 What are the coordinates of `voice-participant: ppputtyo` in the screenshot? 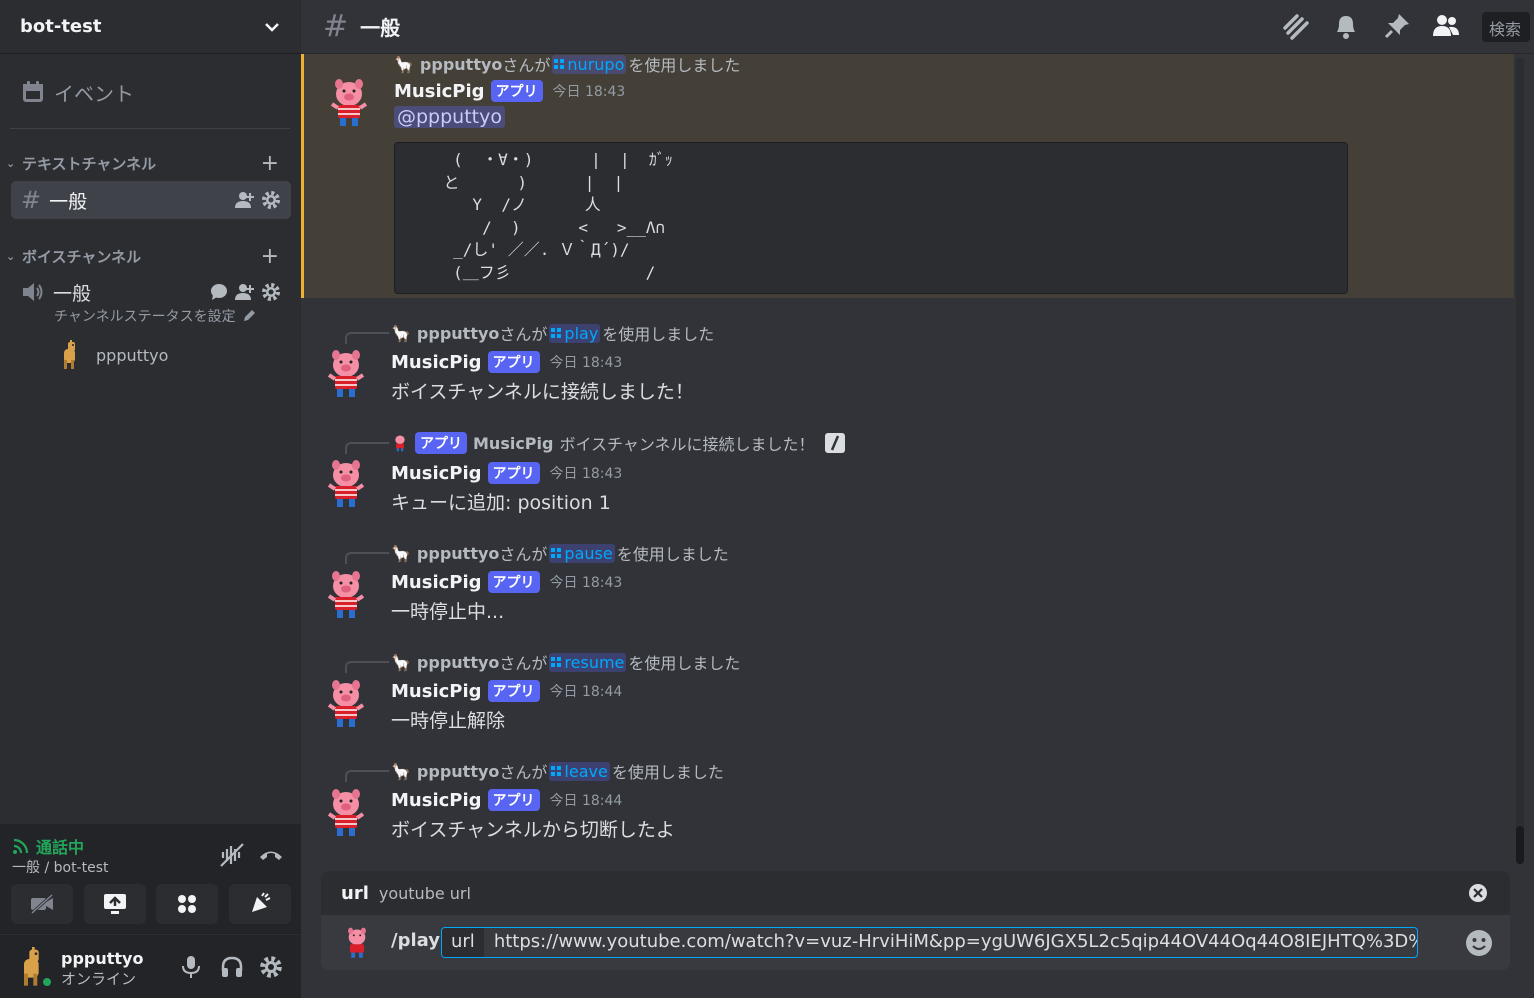 It's located at (112, 355).